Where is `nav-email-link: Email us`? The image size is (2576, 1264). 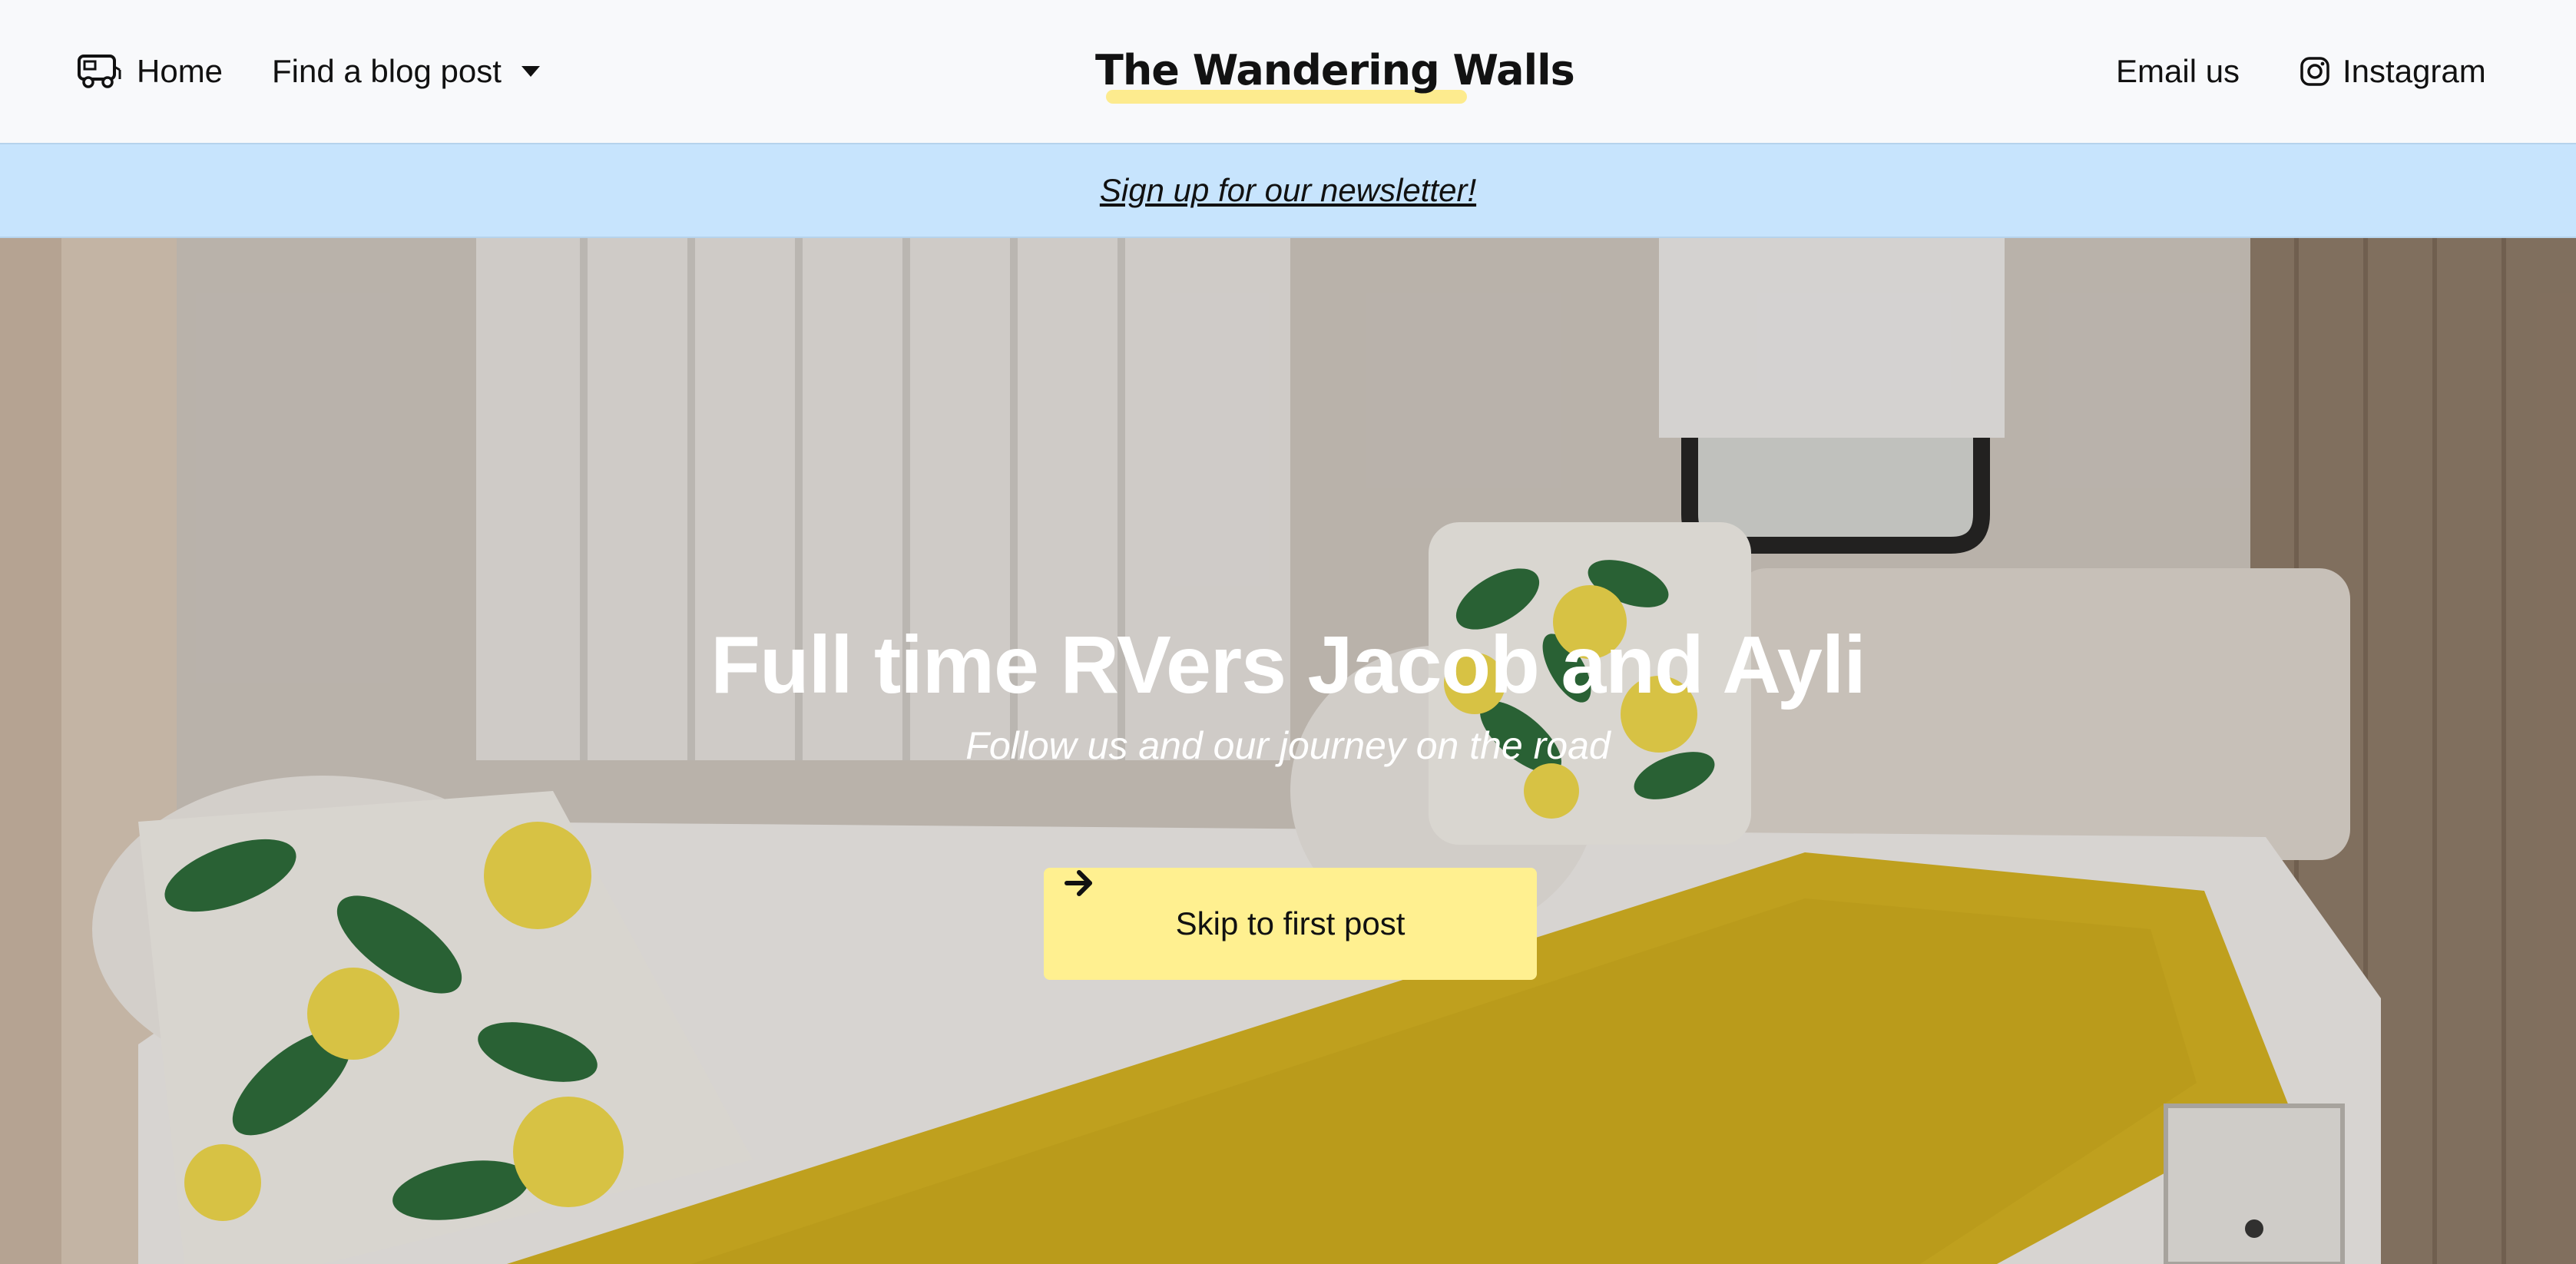
nav-email-link: Email us is located at coordinates (2178, 71).